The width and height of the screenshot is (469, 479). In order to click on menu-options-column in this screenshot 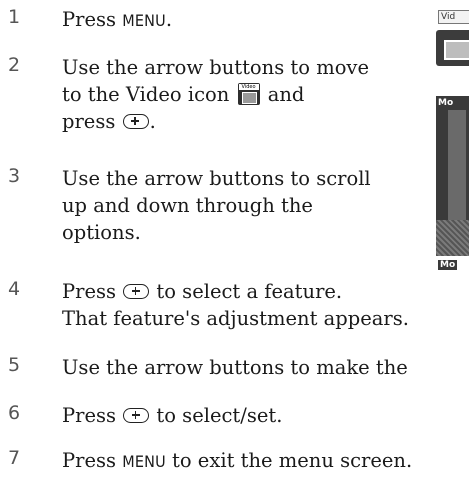, I will do `click(457, 165)`.